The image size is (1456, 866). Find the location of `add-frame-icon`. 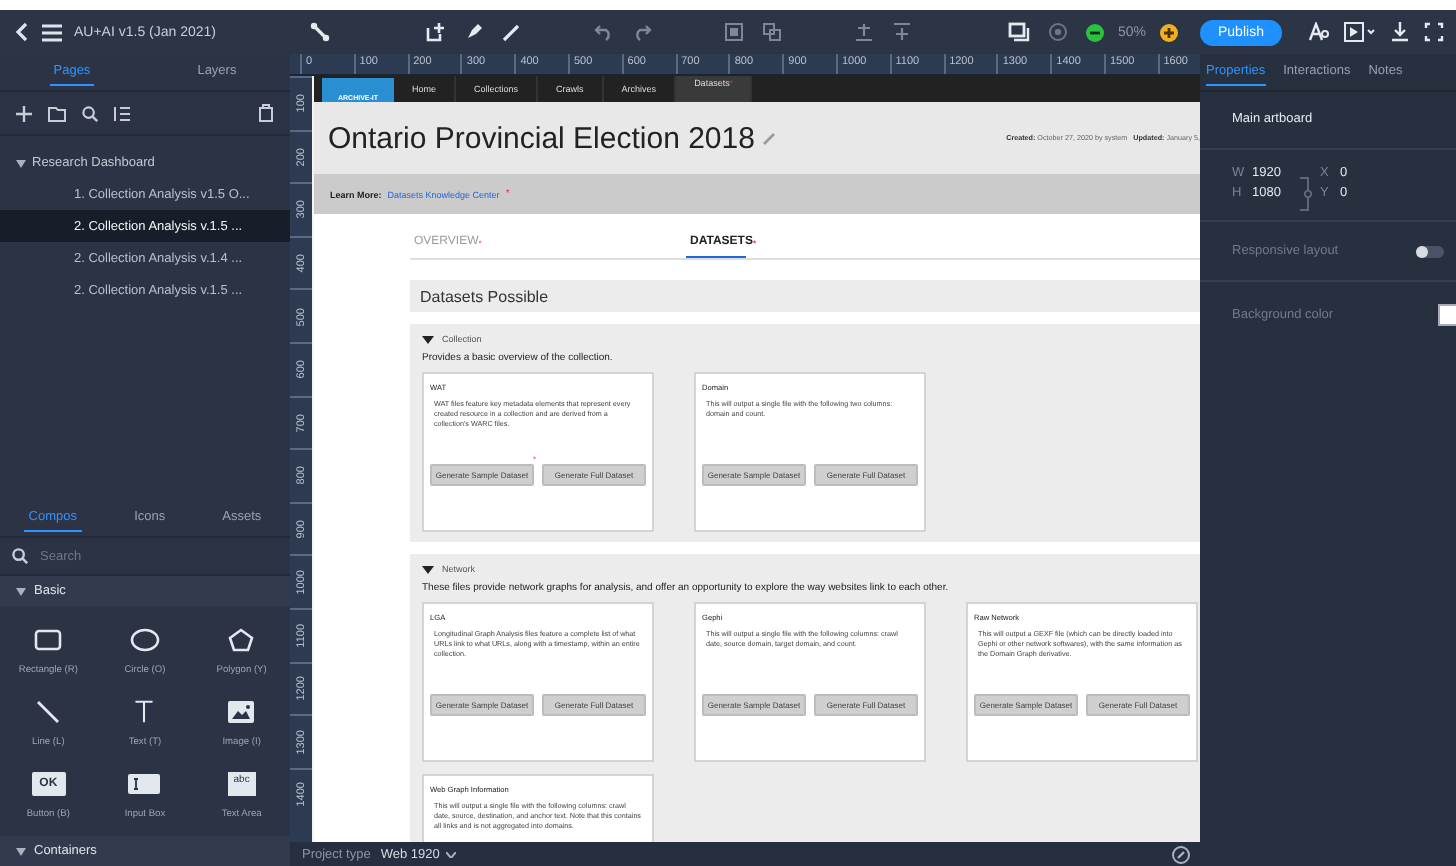

add-frame-icon is located at coordinates (436, 32).